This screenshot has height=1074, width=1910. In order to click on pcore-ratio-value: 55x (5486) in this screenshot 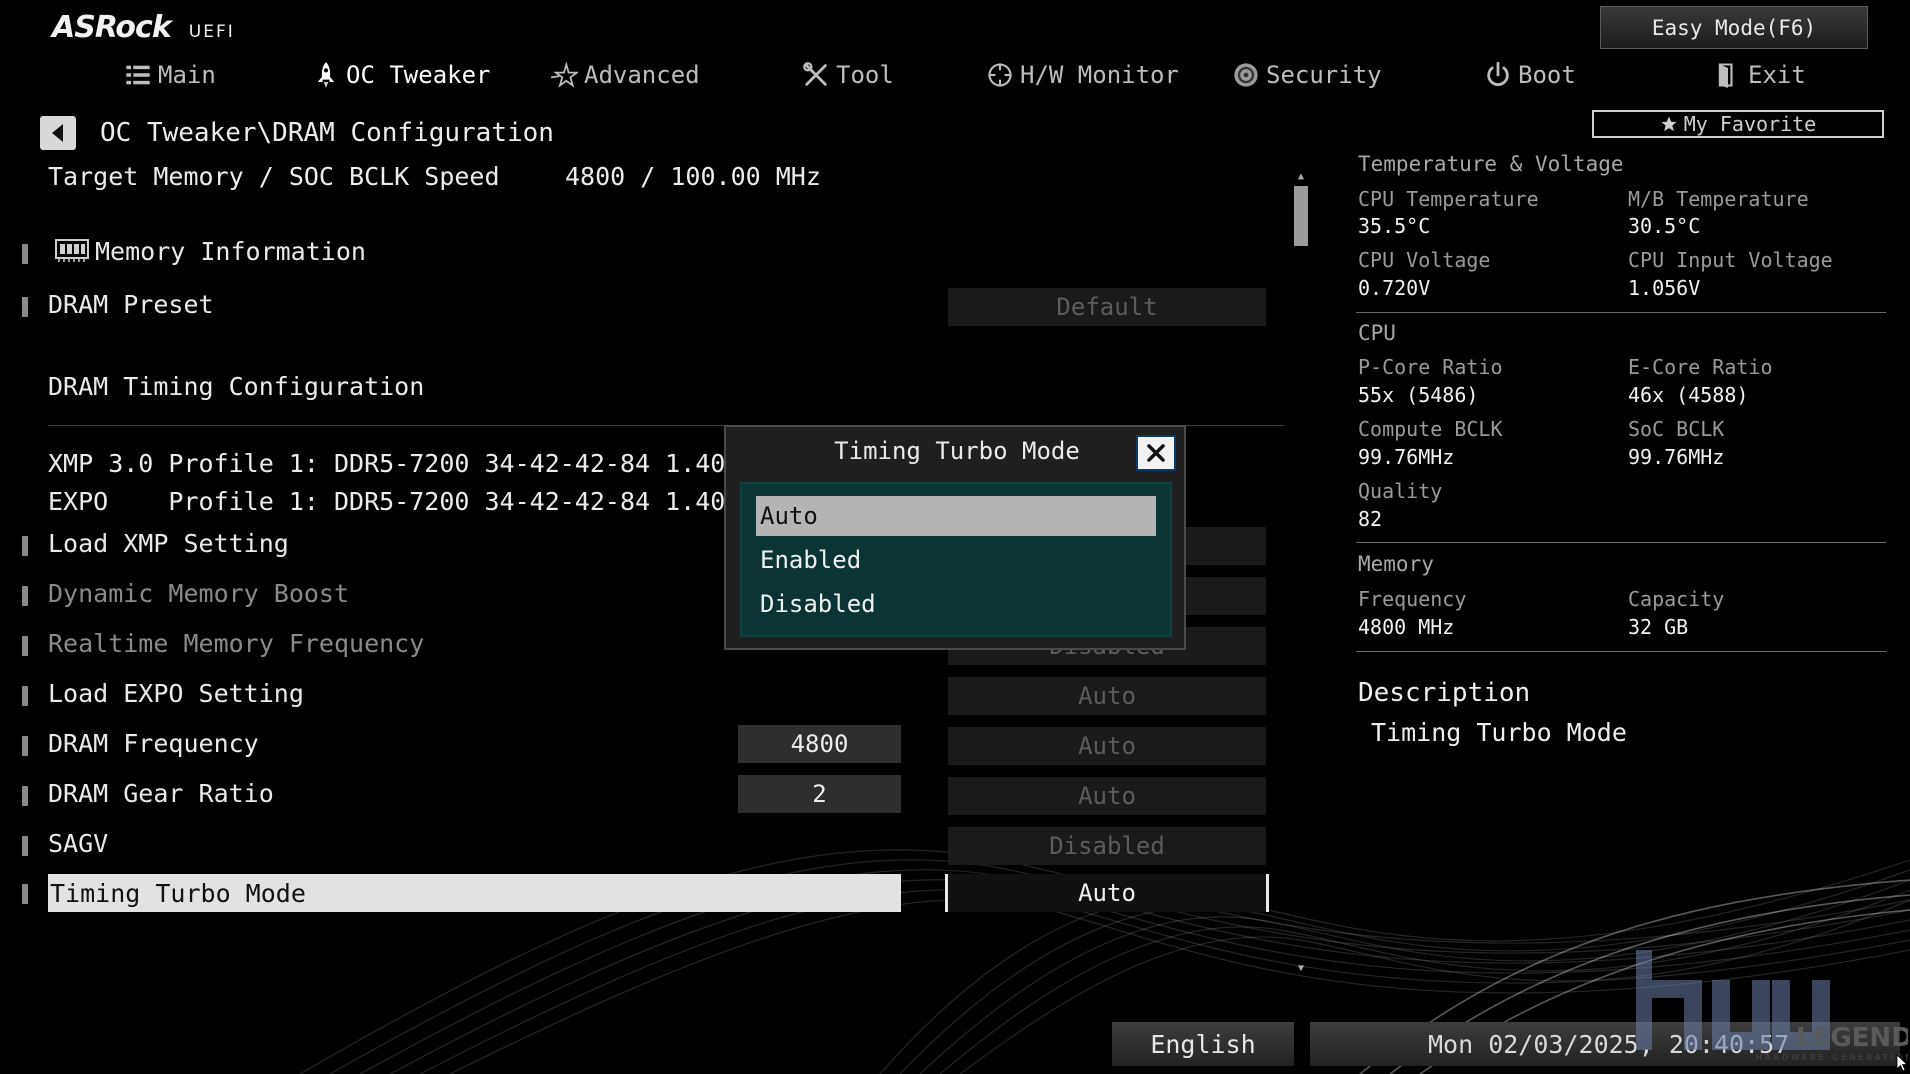, I will do `click(1418, 395)`.